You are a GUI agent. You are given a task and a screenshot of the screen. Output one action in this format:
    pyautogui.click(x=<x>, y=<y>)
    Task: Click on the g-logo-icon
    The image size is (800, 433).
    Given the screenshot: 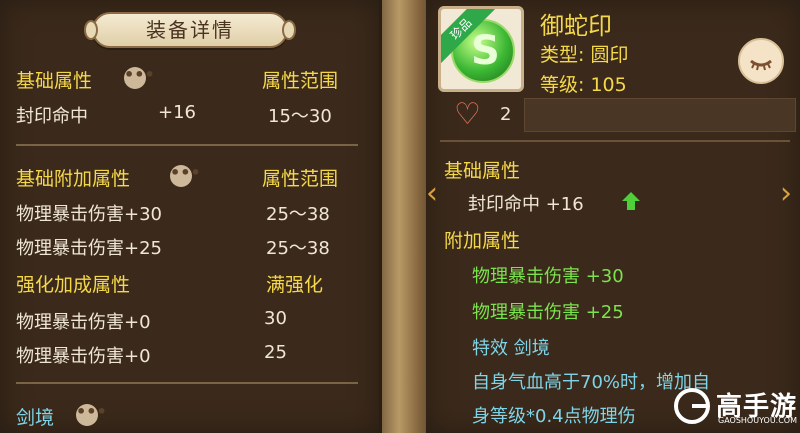 What is the action you would take?
    pyautogui.click(x=692, y=406)
    